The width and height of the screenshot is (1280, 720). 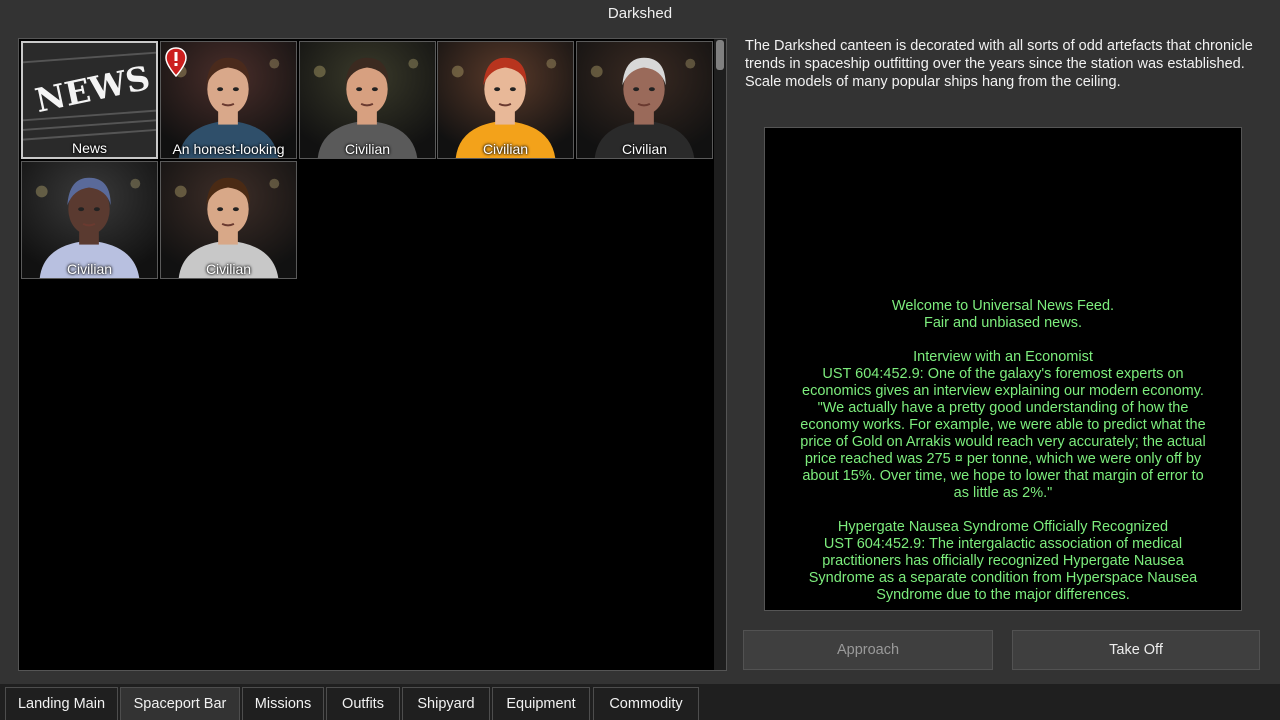 What do you see at coordinates (868, 650) in the screenshot?
I see `approach-button: Approach` at bounding box center [868, 650].